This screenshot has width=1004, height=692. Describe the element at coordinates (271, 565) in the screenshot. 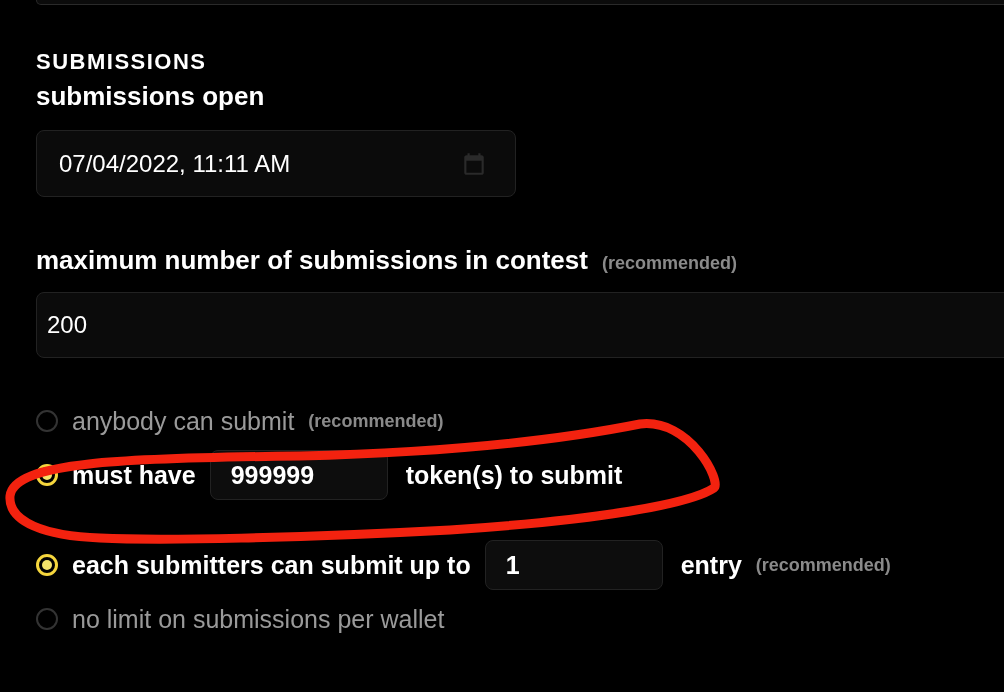

I see `option-label: each submitters can submit up to` at that location.